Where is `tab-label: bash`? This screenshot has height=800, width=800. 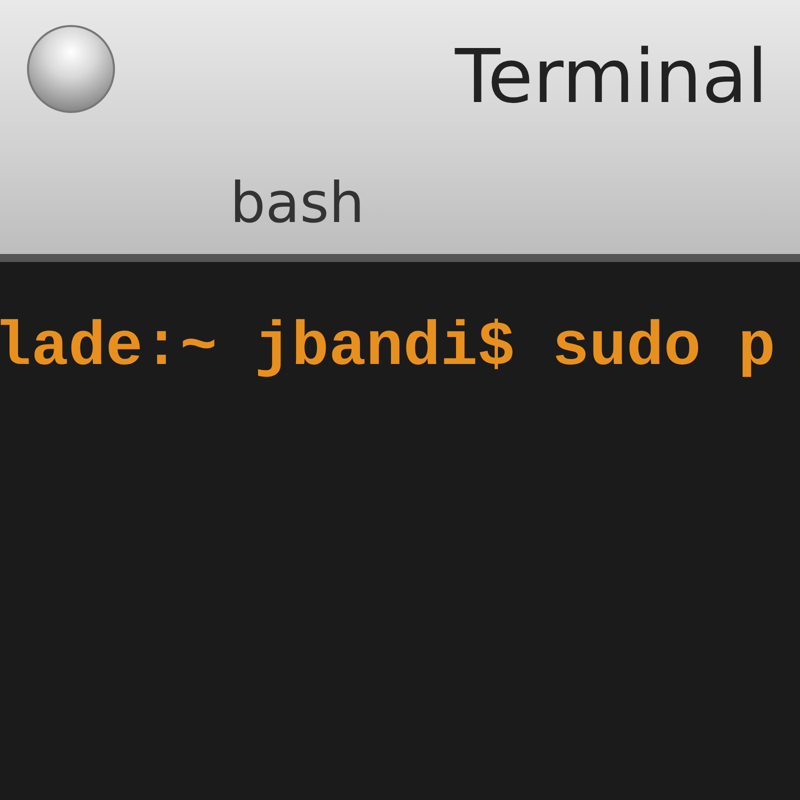
tab-label: bash is located at coordinates (297, 204).